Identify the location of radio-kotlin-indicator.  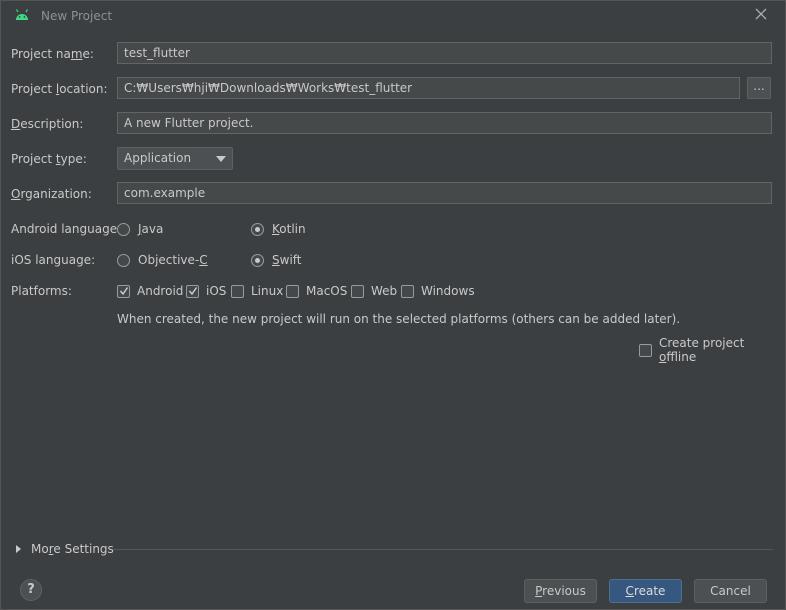
(257, 229).